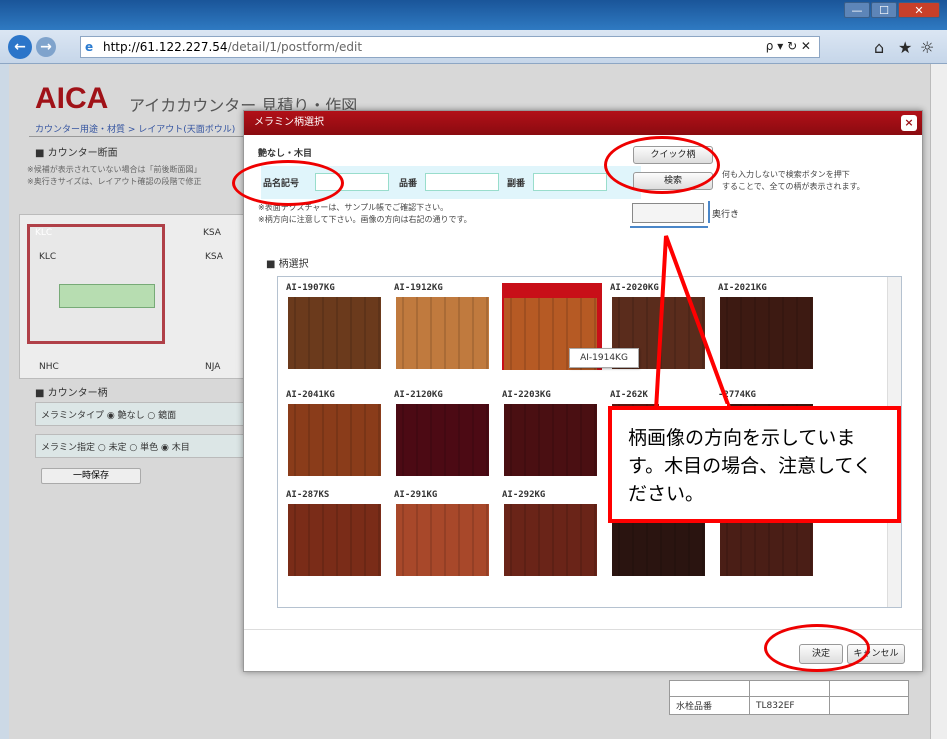 The image size is (947, 739). I want to click on cell-ksa-header: KSA, so click(212, 233).